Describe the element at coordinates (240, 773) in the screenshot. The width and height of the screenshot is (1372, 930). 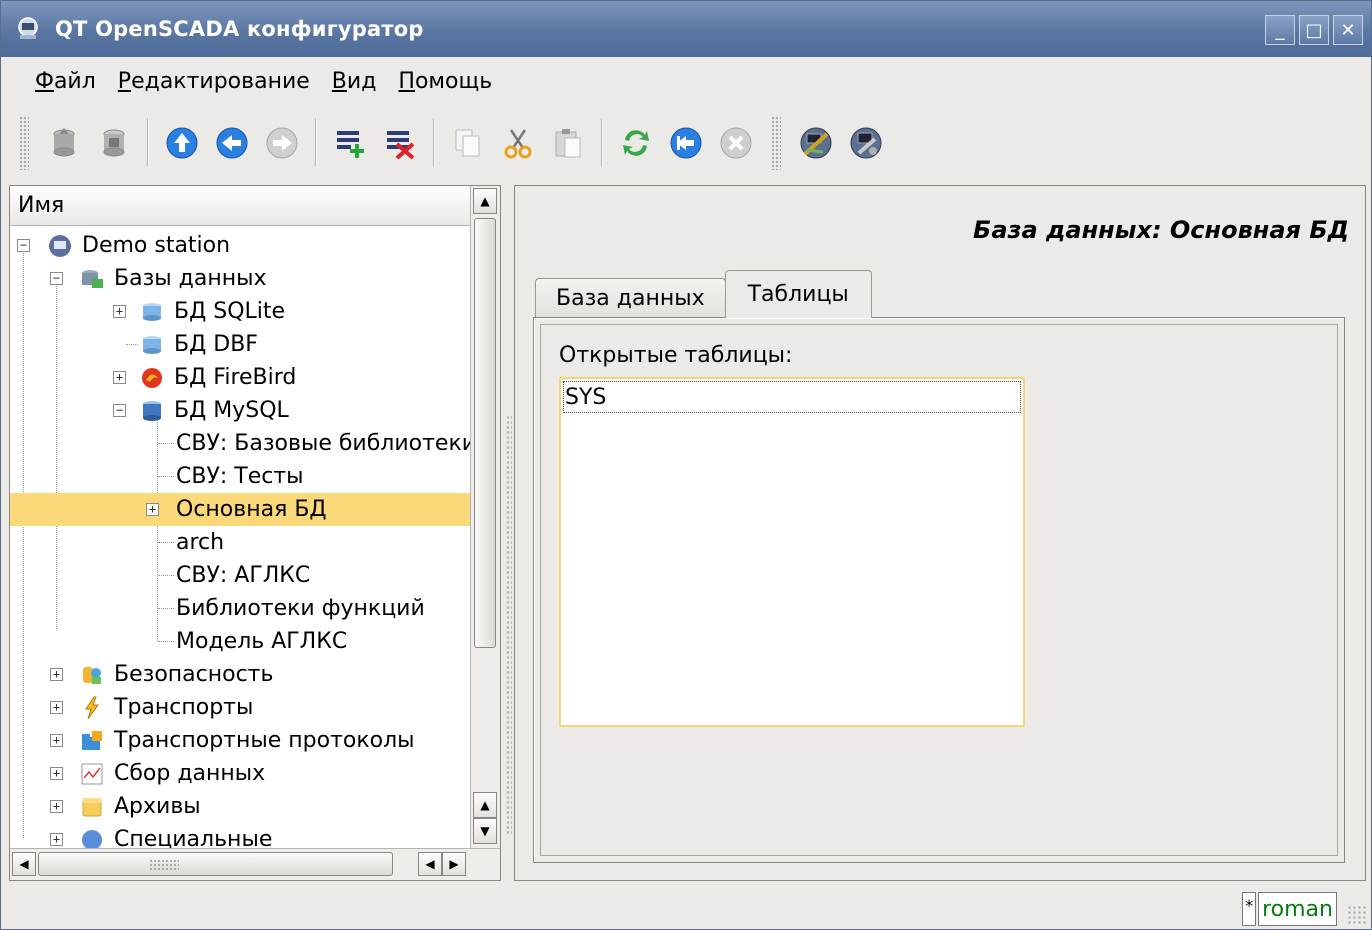
I see `tree-item-daq: + Сбор данных` at that location.